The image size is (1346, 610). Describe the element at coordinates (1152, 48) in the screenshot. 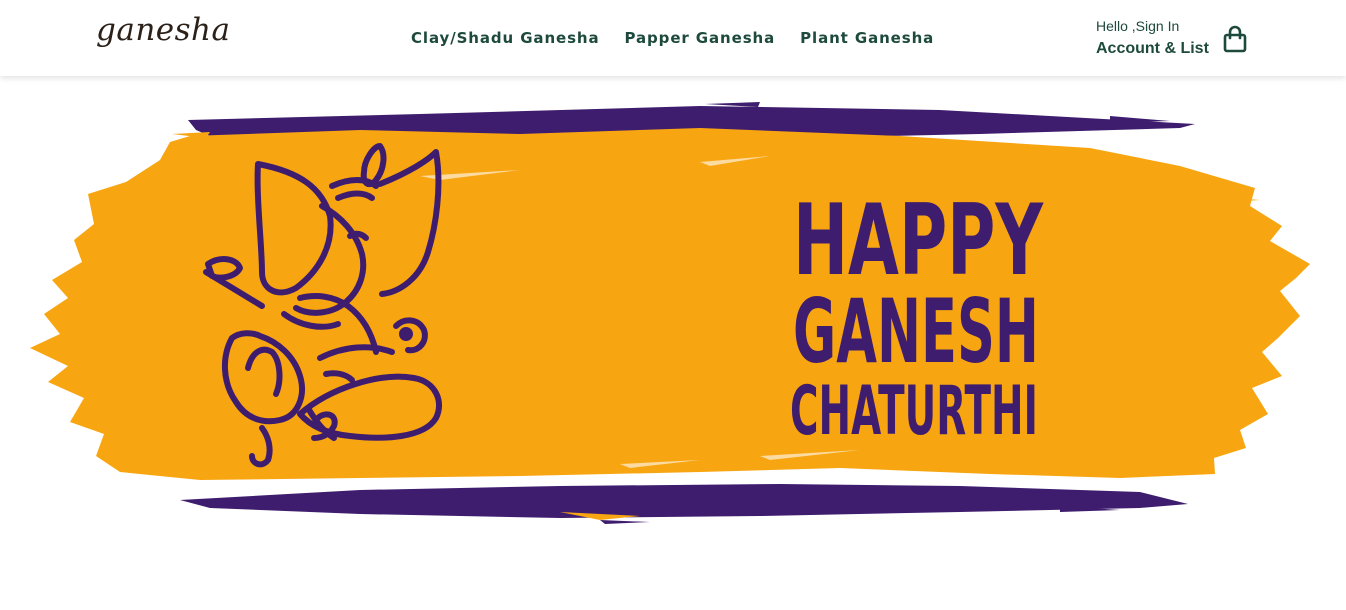

I see `account-and-list-label: Account & List` at that location.